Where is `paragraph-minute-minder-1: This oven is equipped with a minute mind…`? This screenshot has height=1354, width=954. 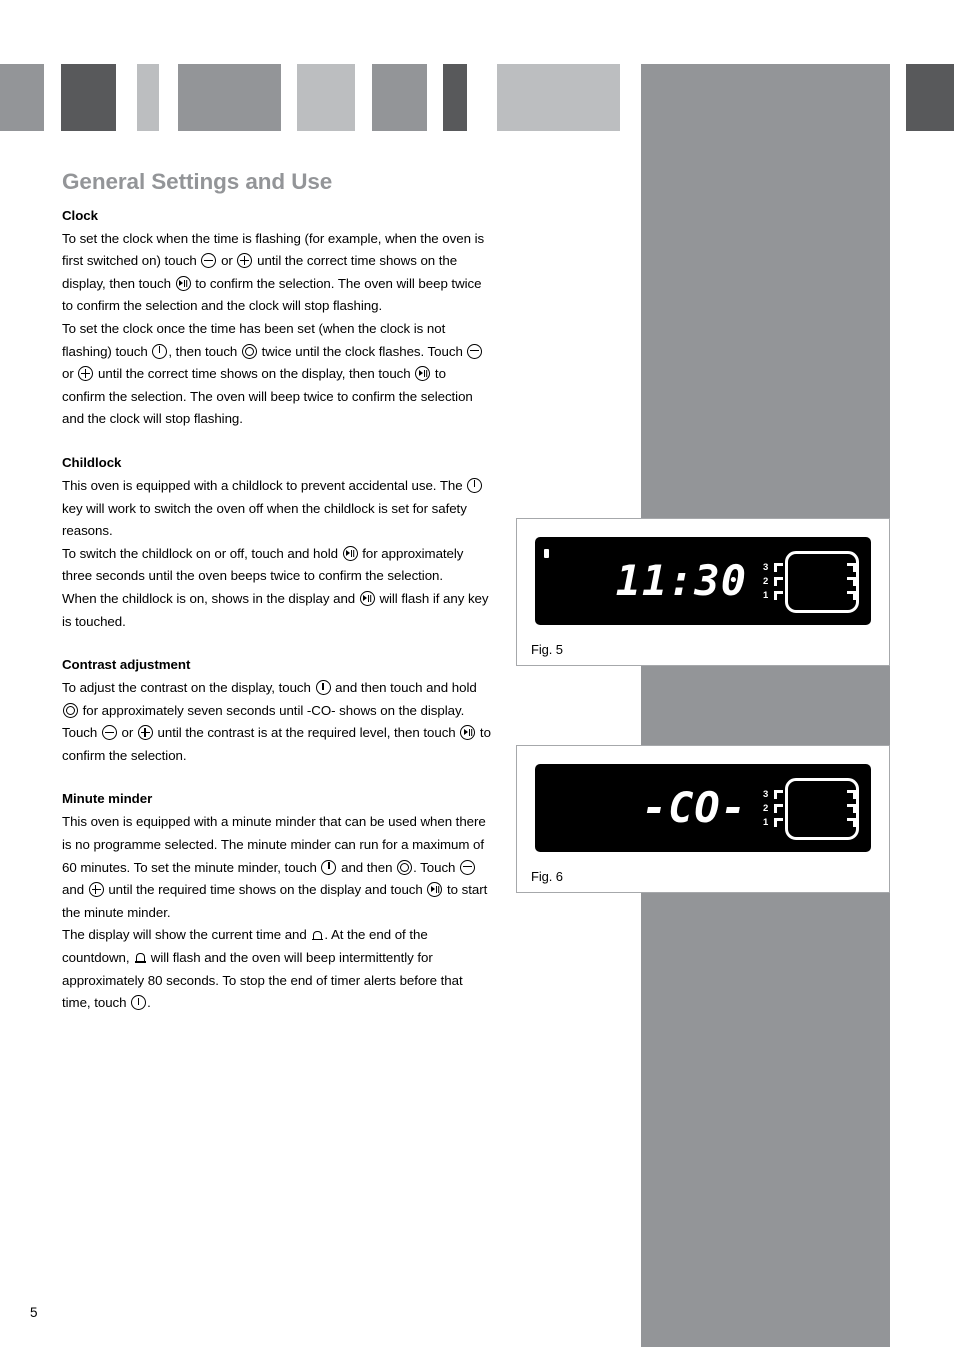
paragraph-minute-minder-1: This oven is equipped with a minute mind… is located at coordinates (275, 867).